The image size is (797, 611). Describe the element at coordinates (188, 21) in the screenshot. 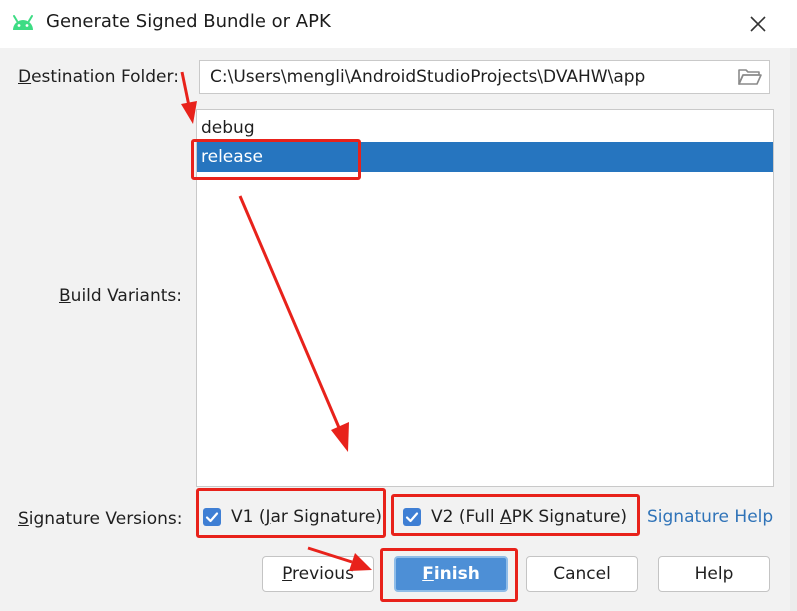

I see `window-title: Generate Signed Bundle or APK` at that location.